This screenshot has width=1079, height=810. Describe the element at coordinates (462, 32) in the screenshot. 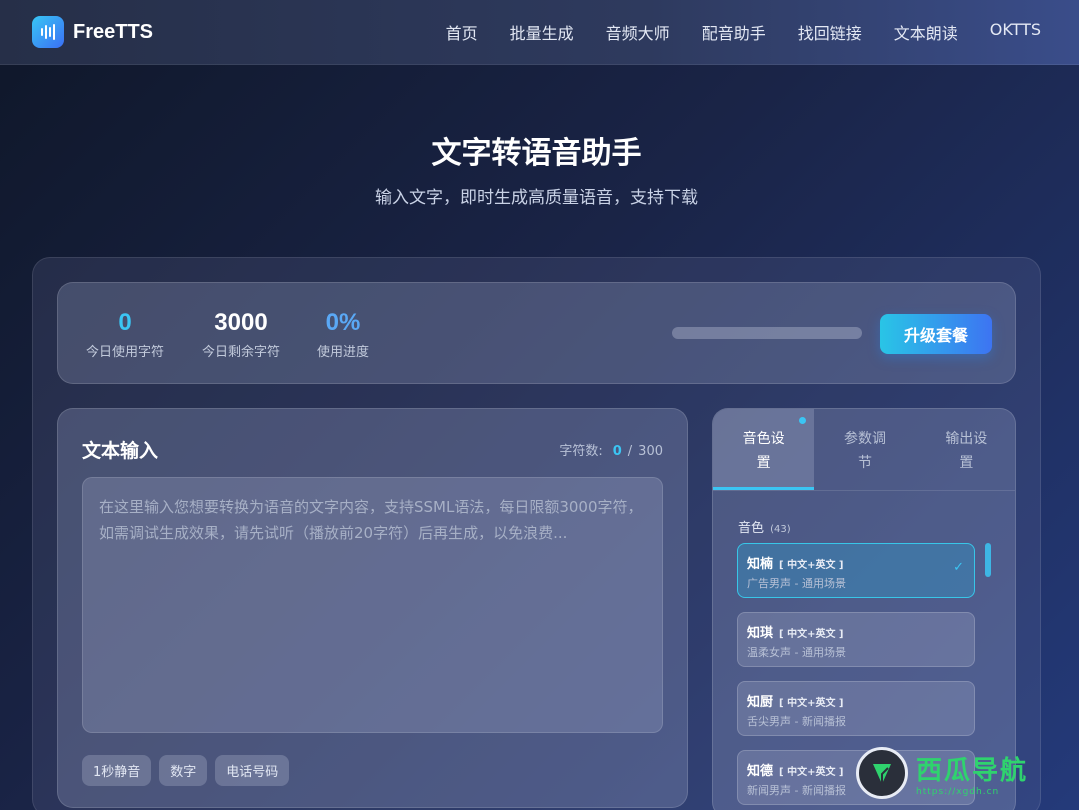

I see `nav-home: 首页` at that location.